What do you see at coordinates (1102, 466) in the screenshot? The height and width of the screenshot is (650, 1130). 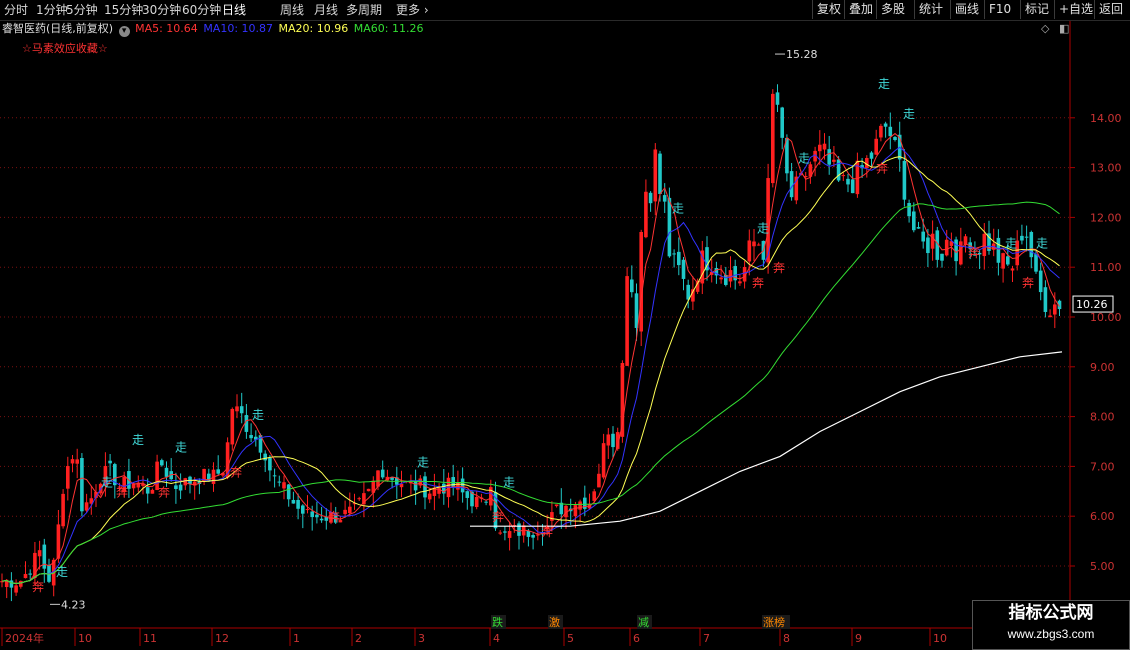 I see `y-tick-label: 7.00` at bounding box center [1102, 466].